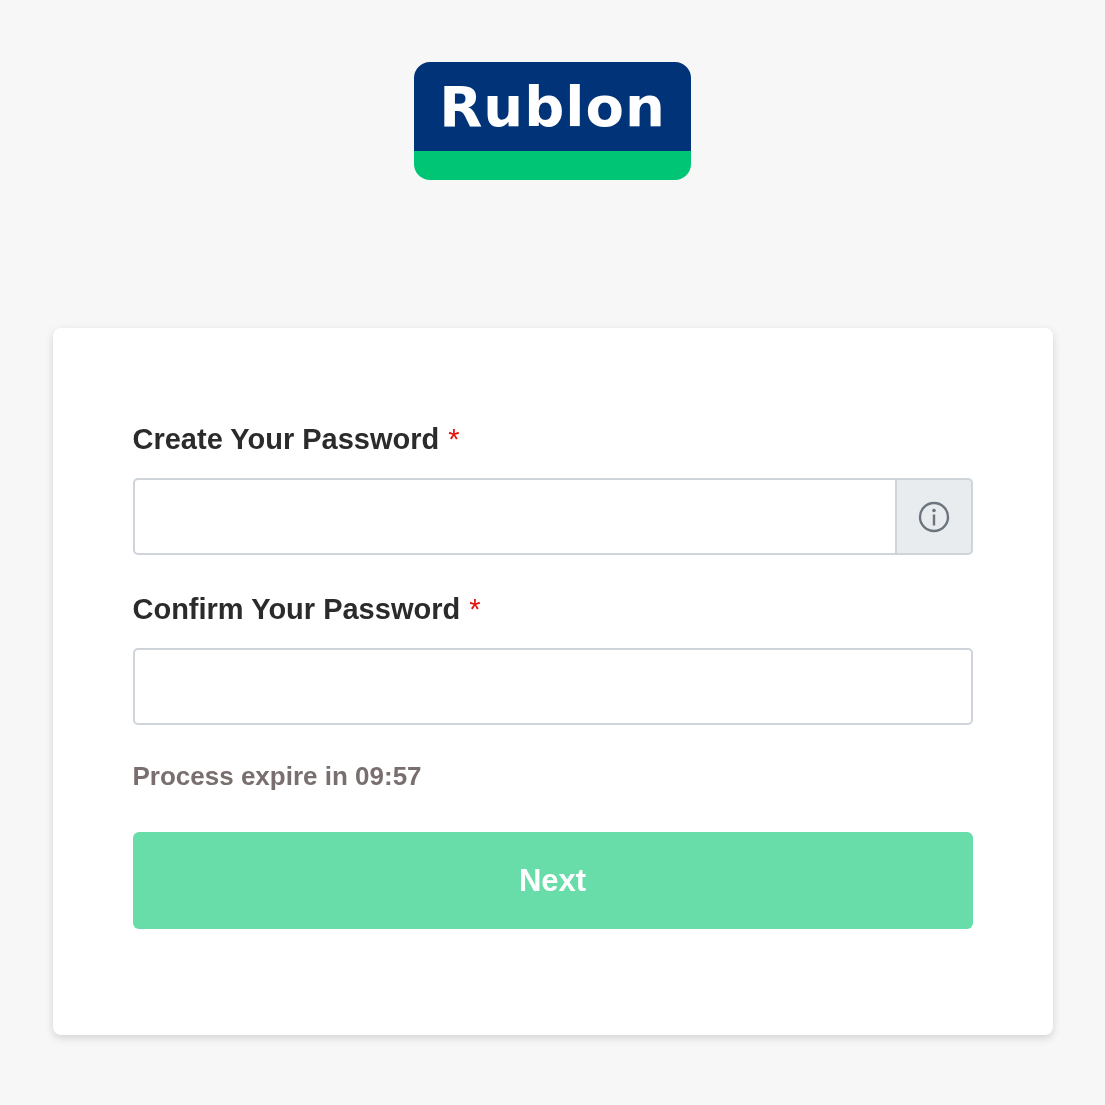 The height and width of the screenshot is (1105, 1105). Describe the element at coordinates (552, 106) in the screenshot. I see `logo-text: Rublon` at that location.